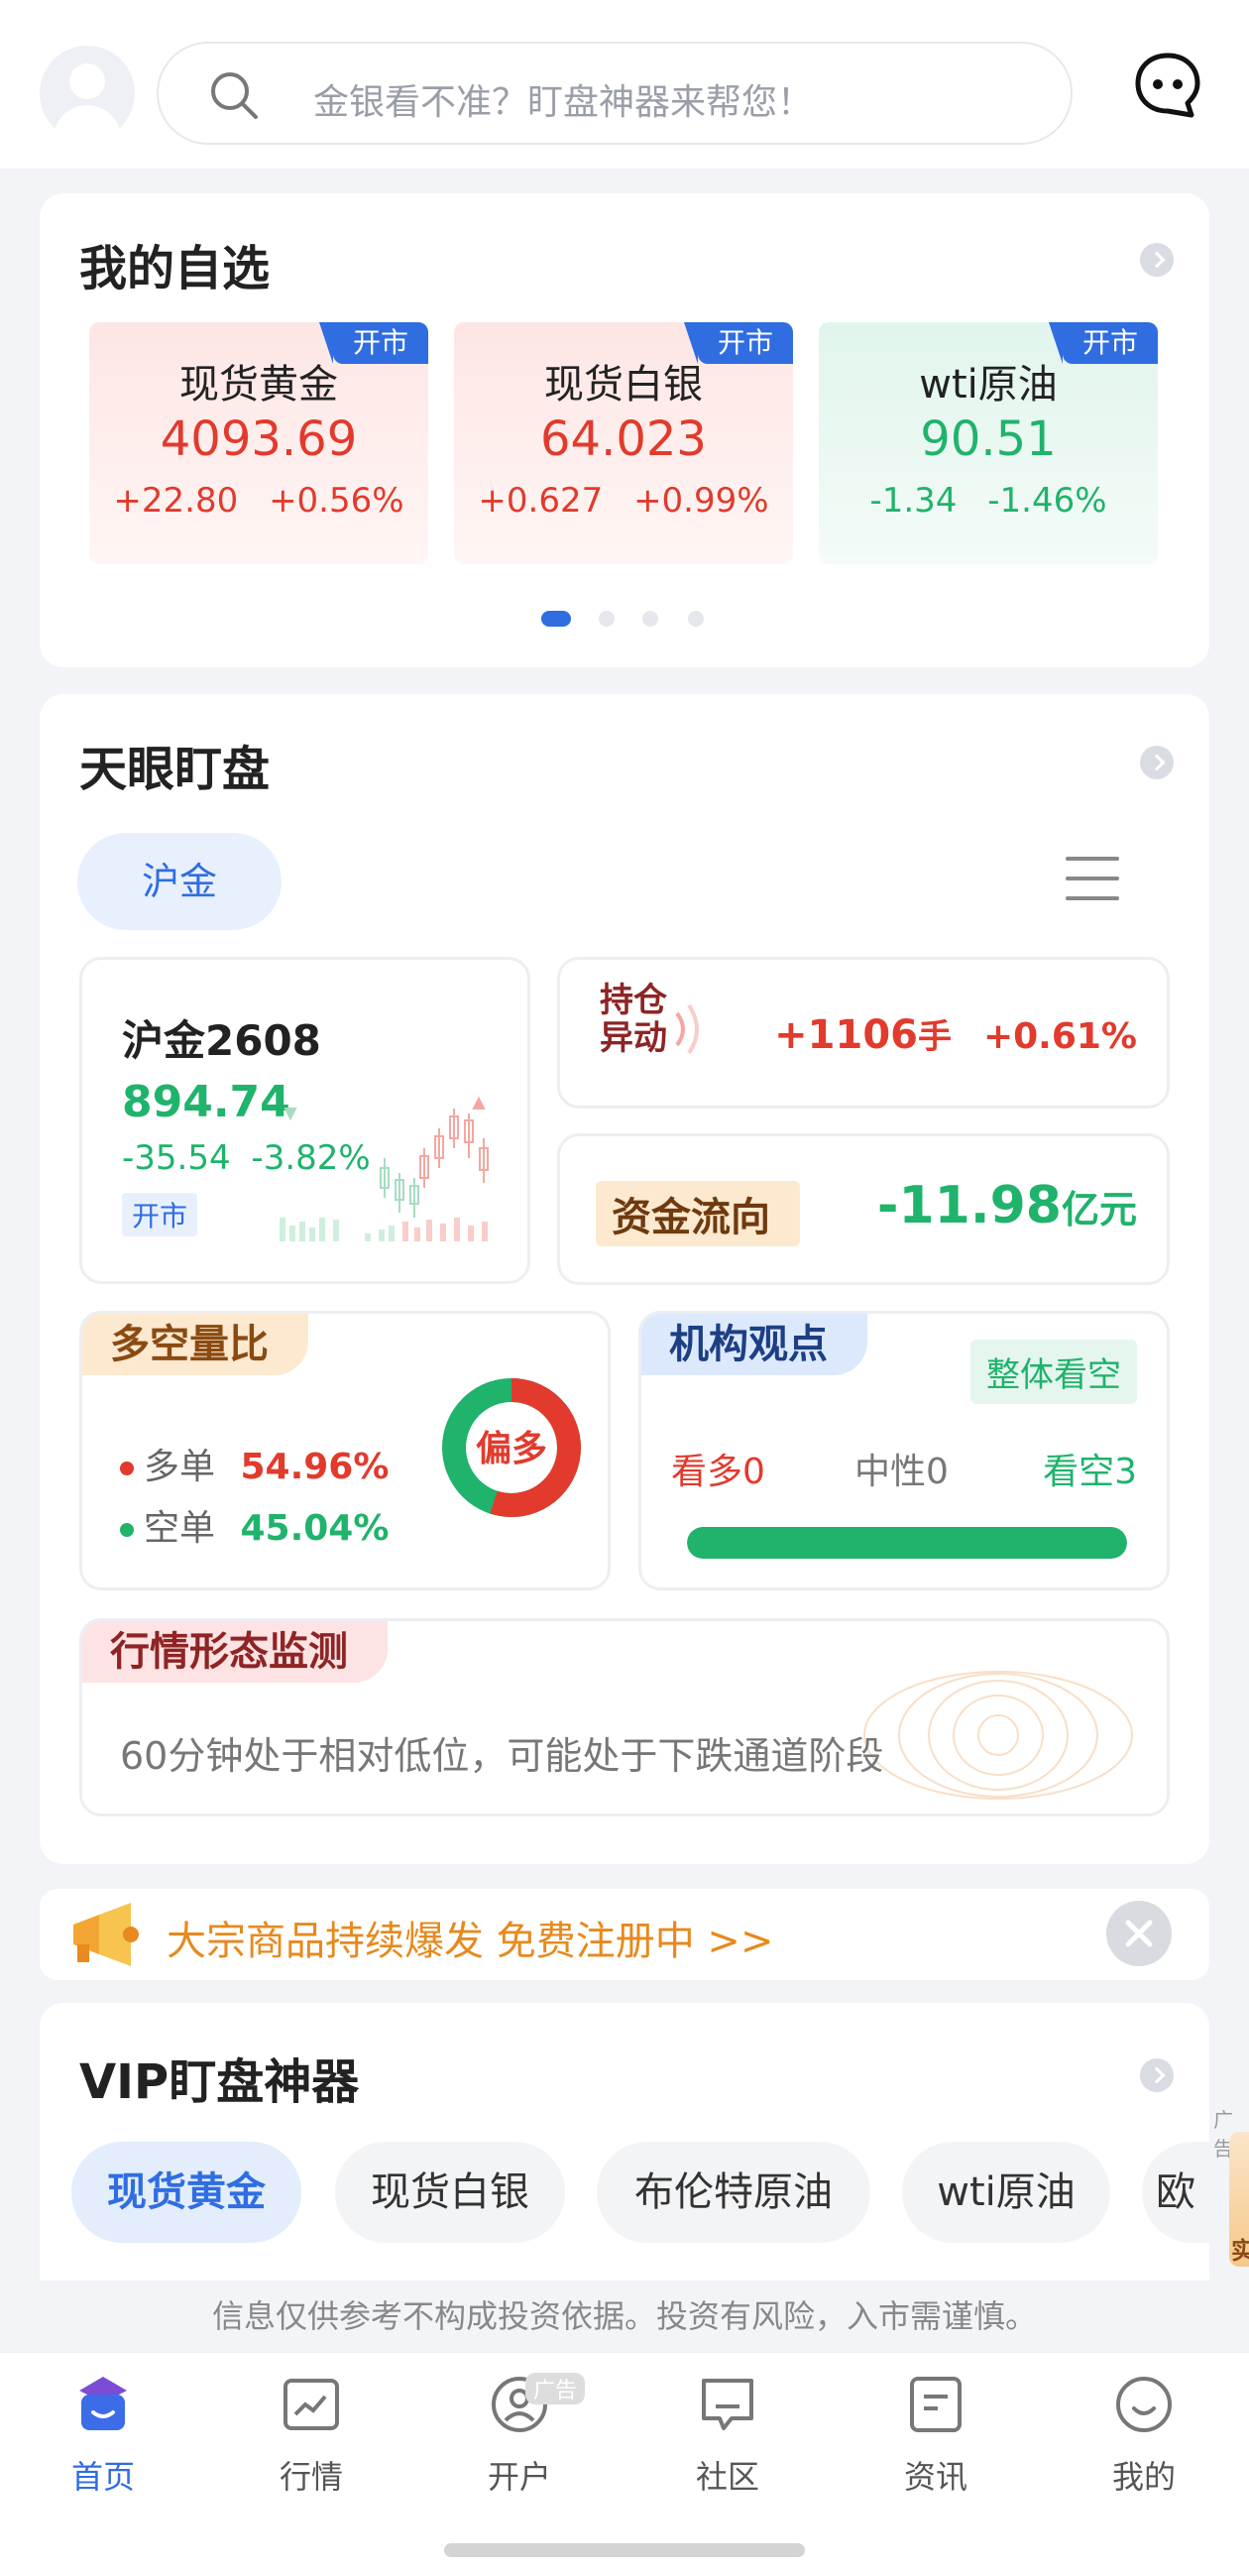 The image size is (1249, 2576). I want to click on institution-view-box: 机构观点 整体看空 看多0 中性0 看空3, so click(904, 1450).